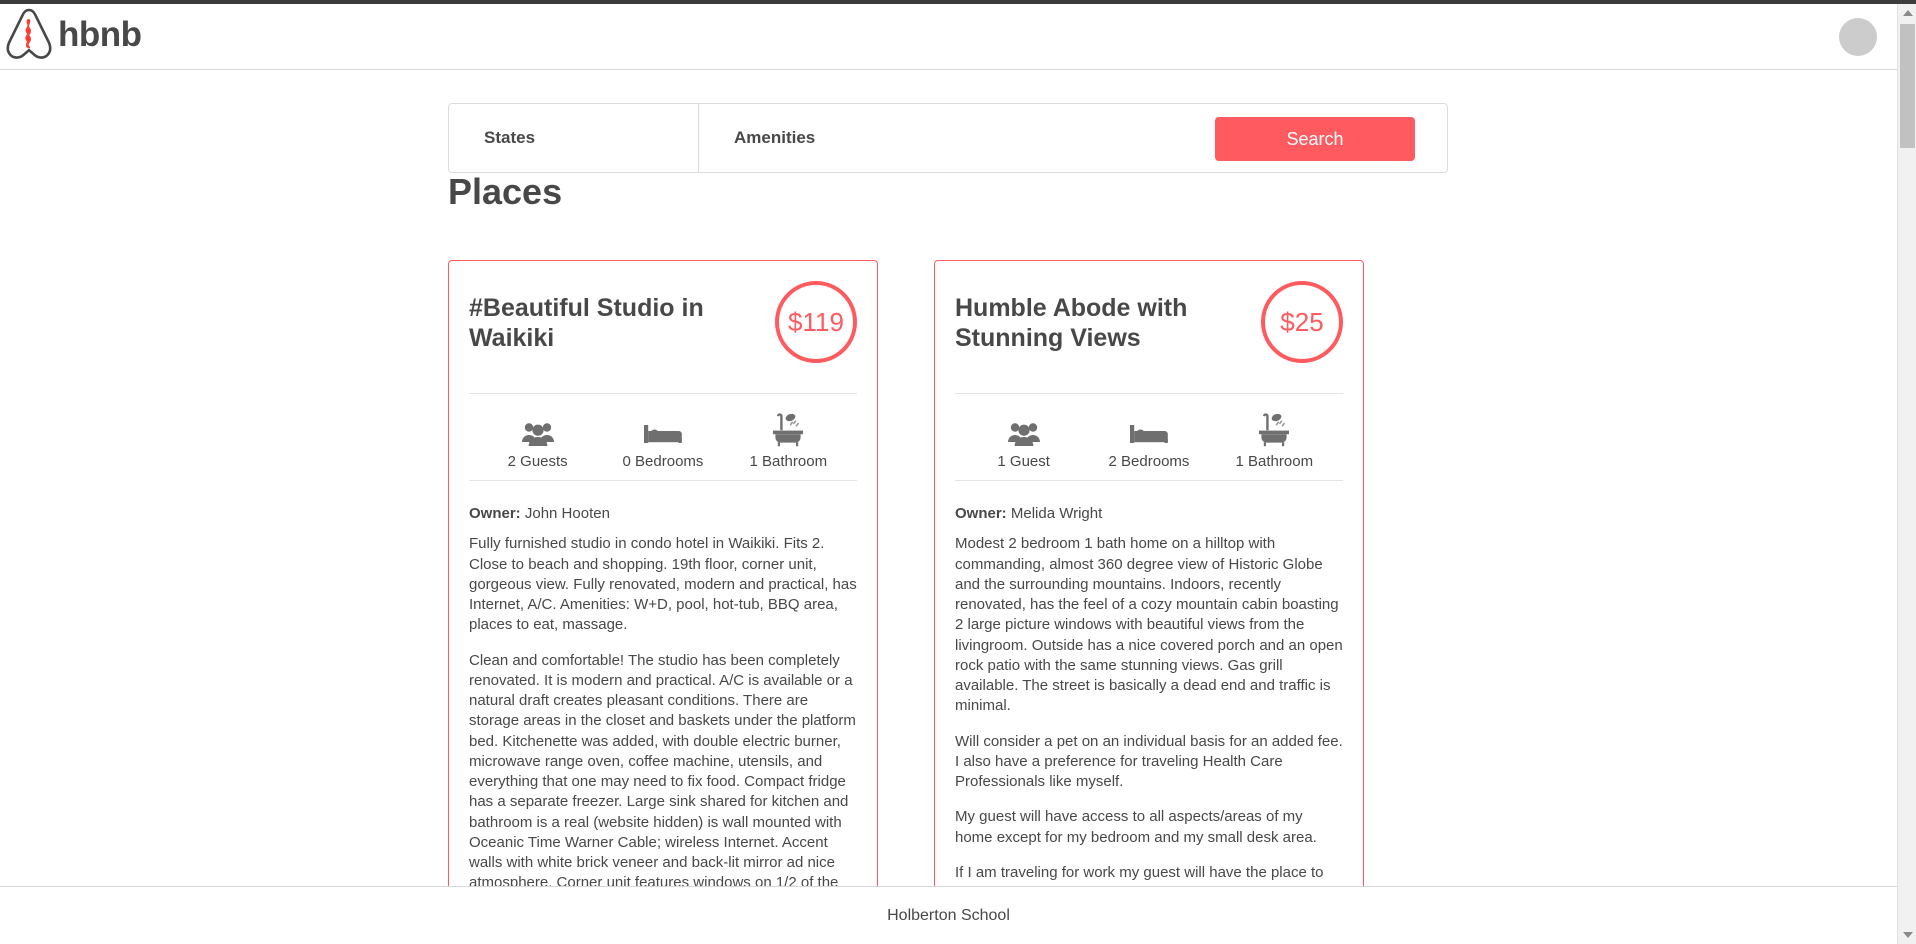 This screenshot has height=944, width=1916. What do you see at coordinates (567, 513) in the screenshot?
I see `place-owner-name: John Hooten` at bounding box center [567, 513].